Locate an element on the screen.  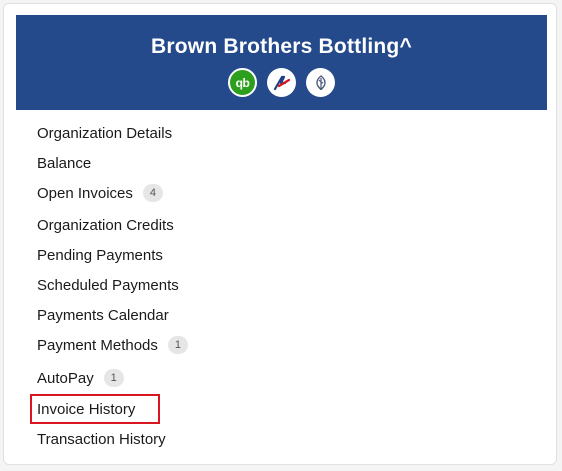
quickbooks-icon: qb is located at coordinates (242, 82).